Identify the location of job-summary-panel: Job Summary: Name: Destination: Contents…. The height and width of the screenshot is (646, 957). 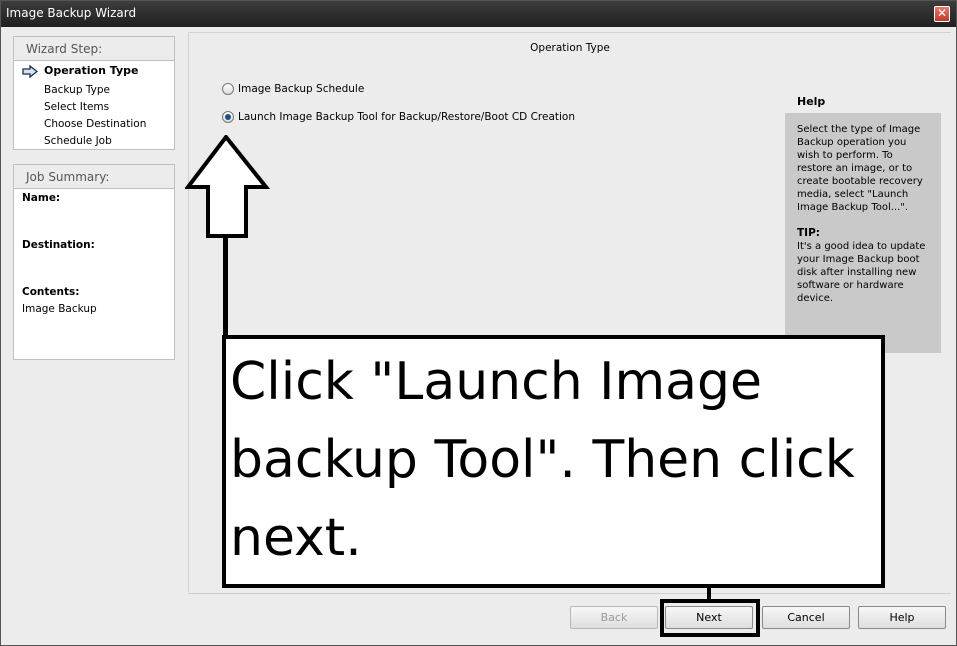
(94, 262).